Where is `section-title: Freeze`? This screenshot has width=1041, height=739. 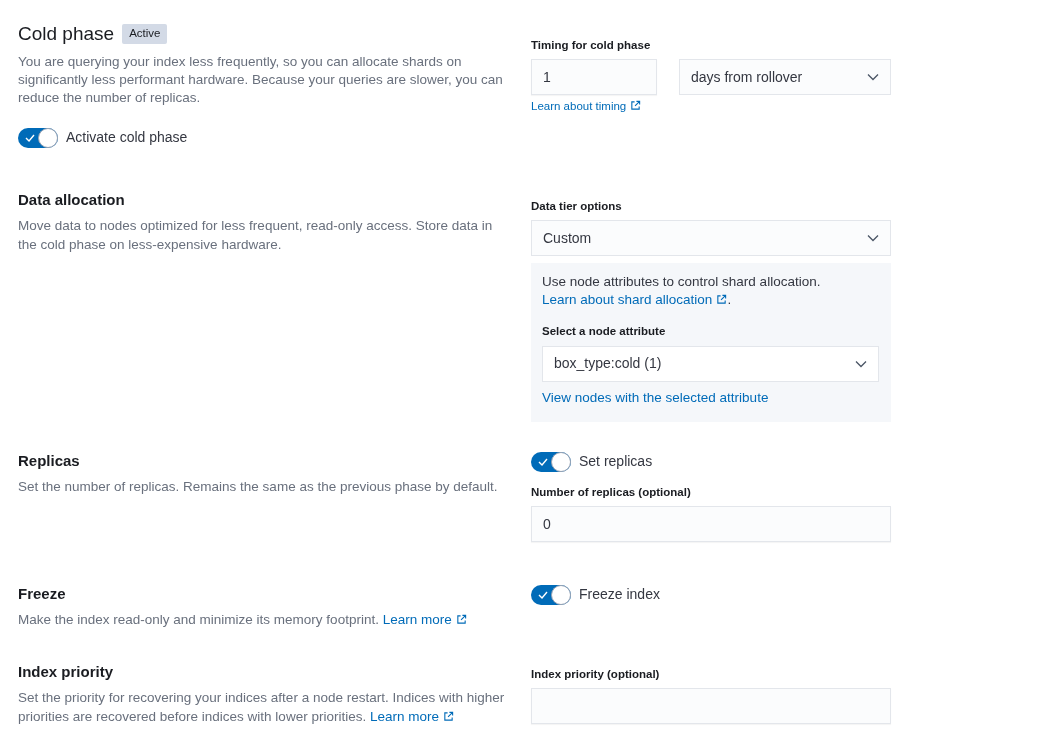 section-title: Freeze is located at coordinates (42, 594).